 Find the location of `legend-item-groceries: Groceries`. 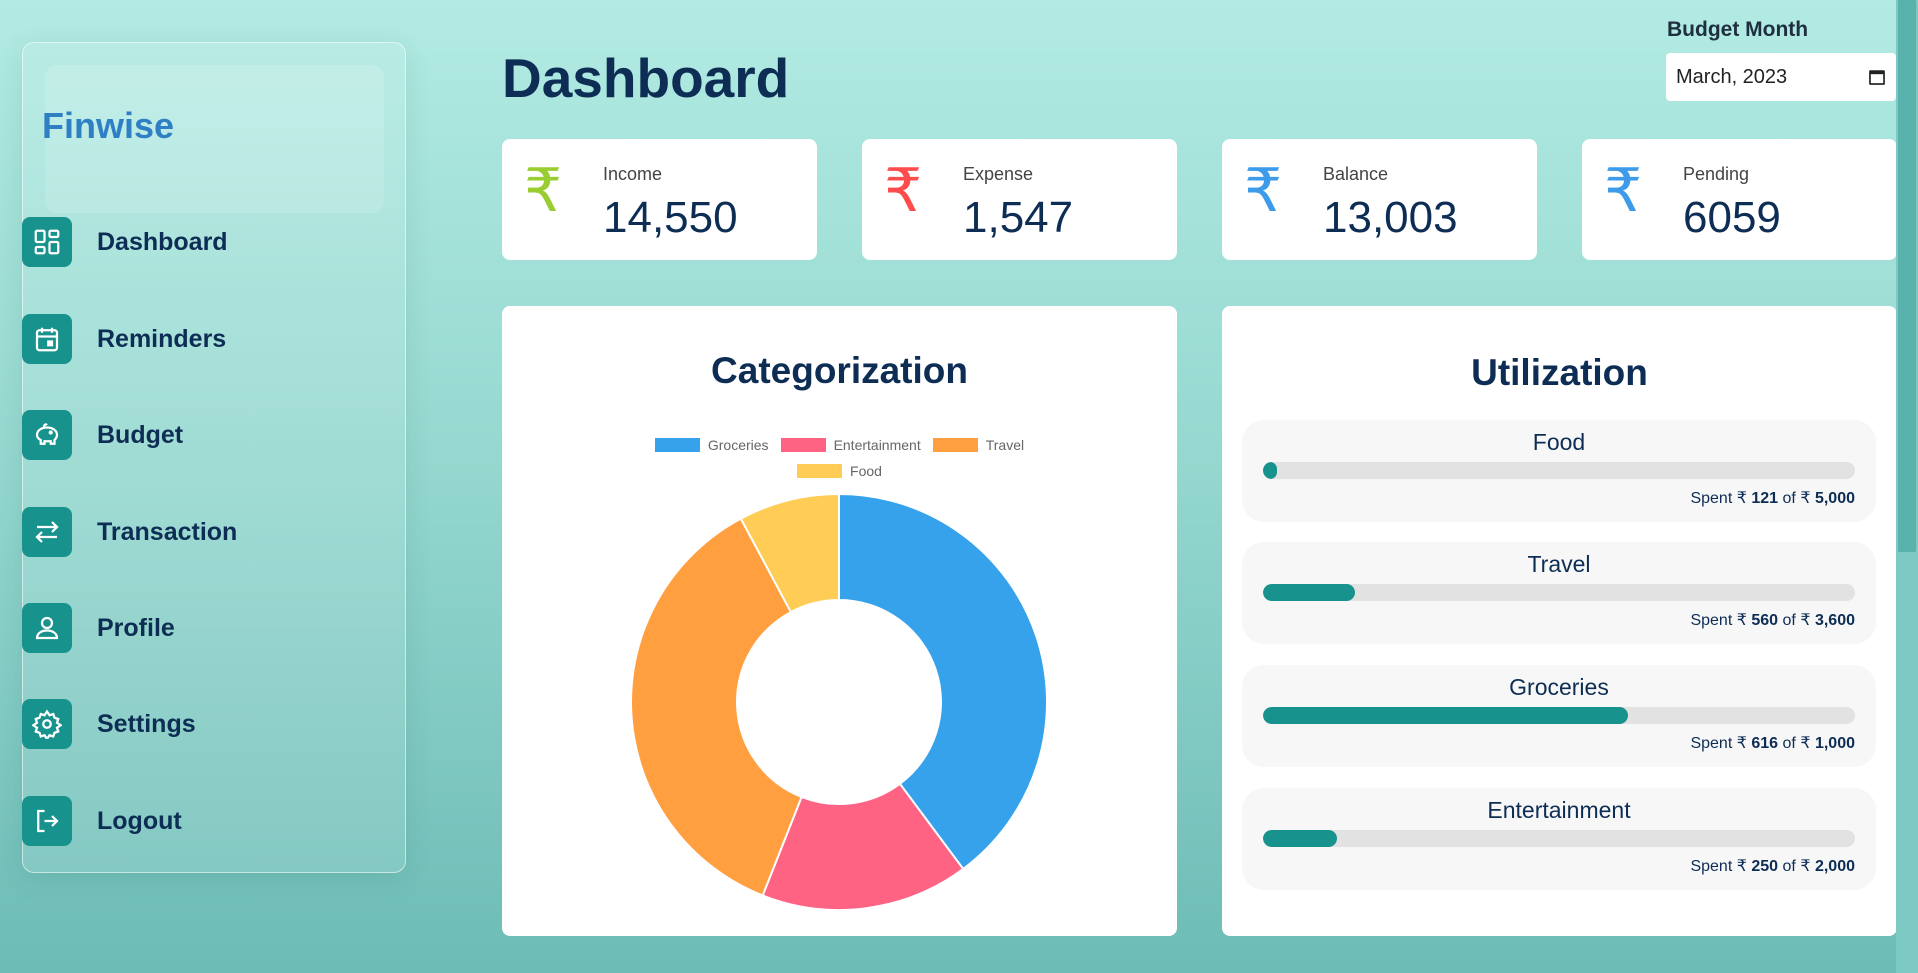

legend-item-groceries: Groceries is located at coordinates (711, 445).